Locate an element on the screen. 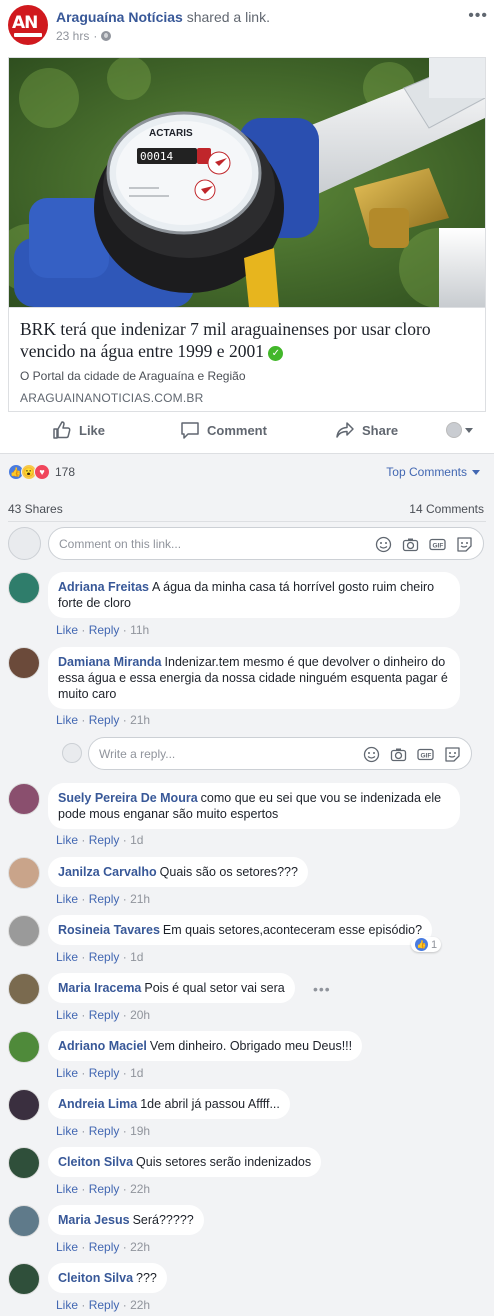 The height and width of the screenshot is (1316, 494). comment-time: 11h is located at coordinates (139, 630).